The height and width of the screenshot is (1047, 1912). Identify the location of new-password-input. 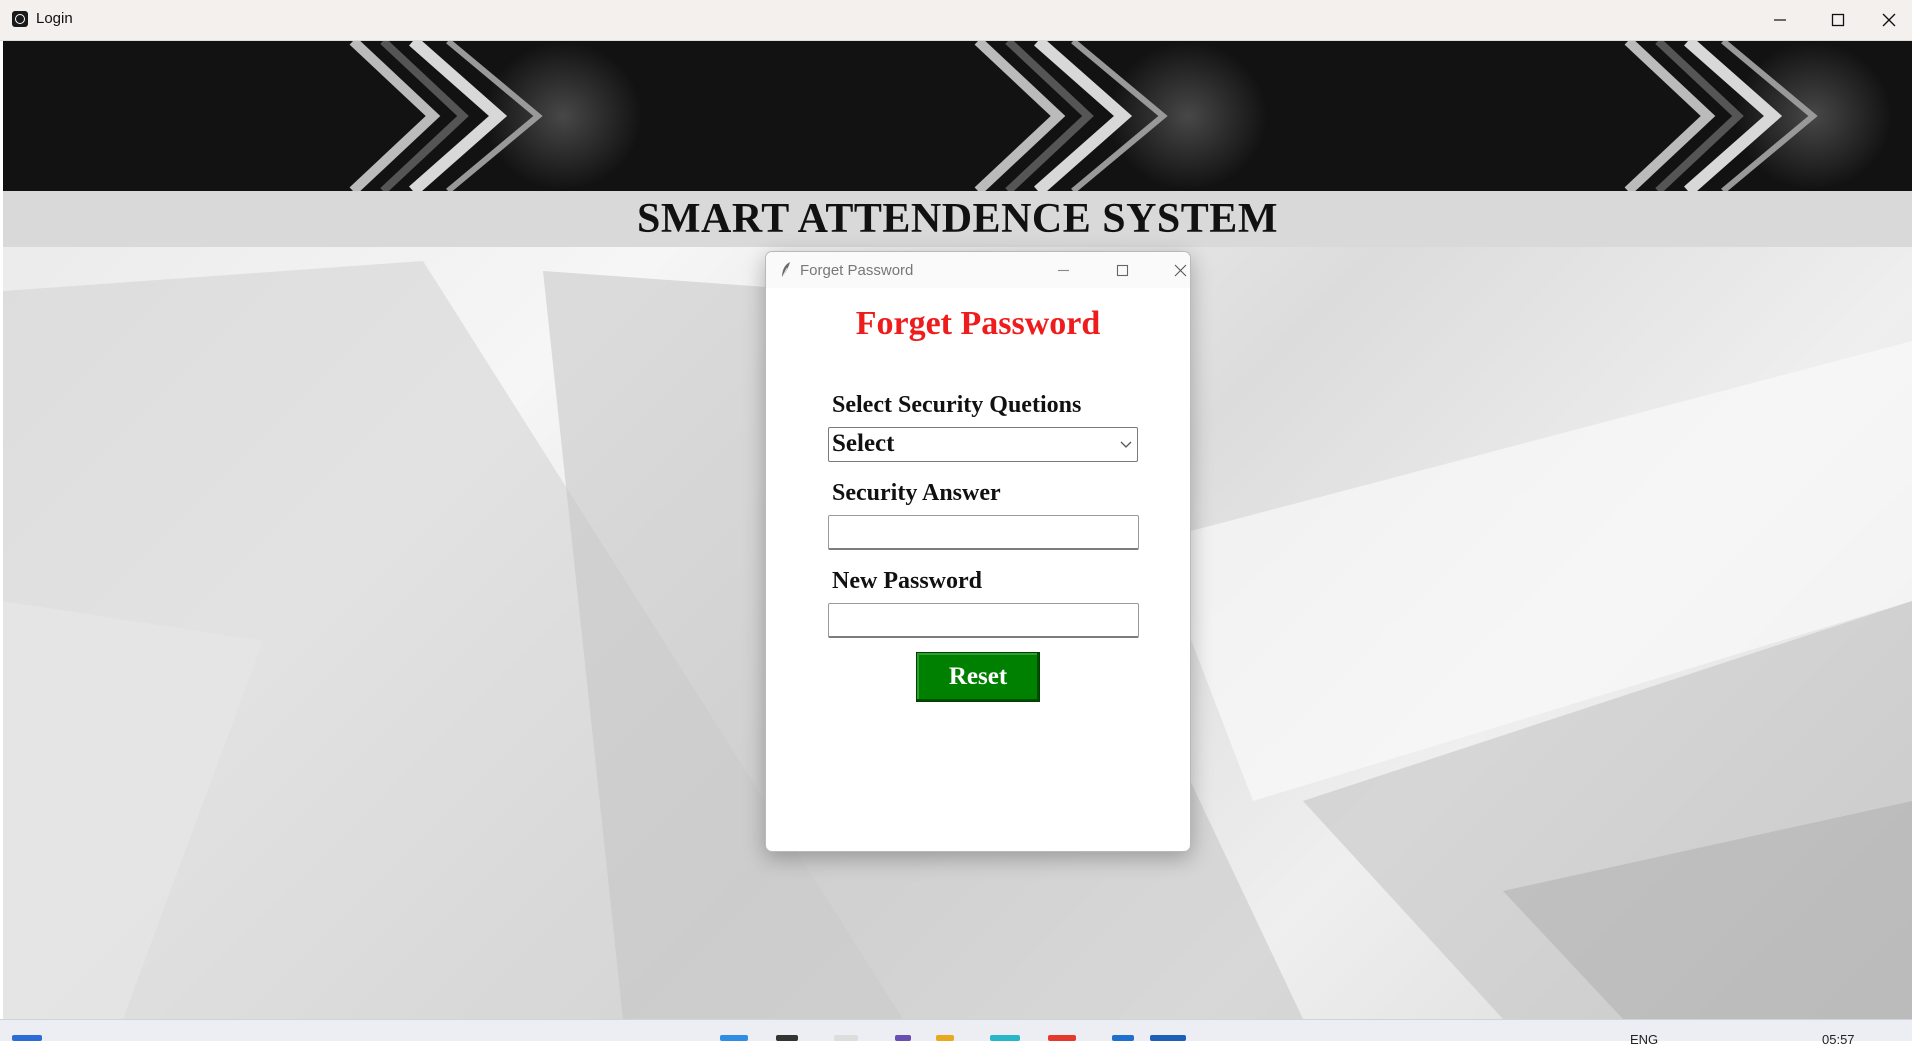
(983, 620).